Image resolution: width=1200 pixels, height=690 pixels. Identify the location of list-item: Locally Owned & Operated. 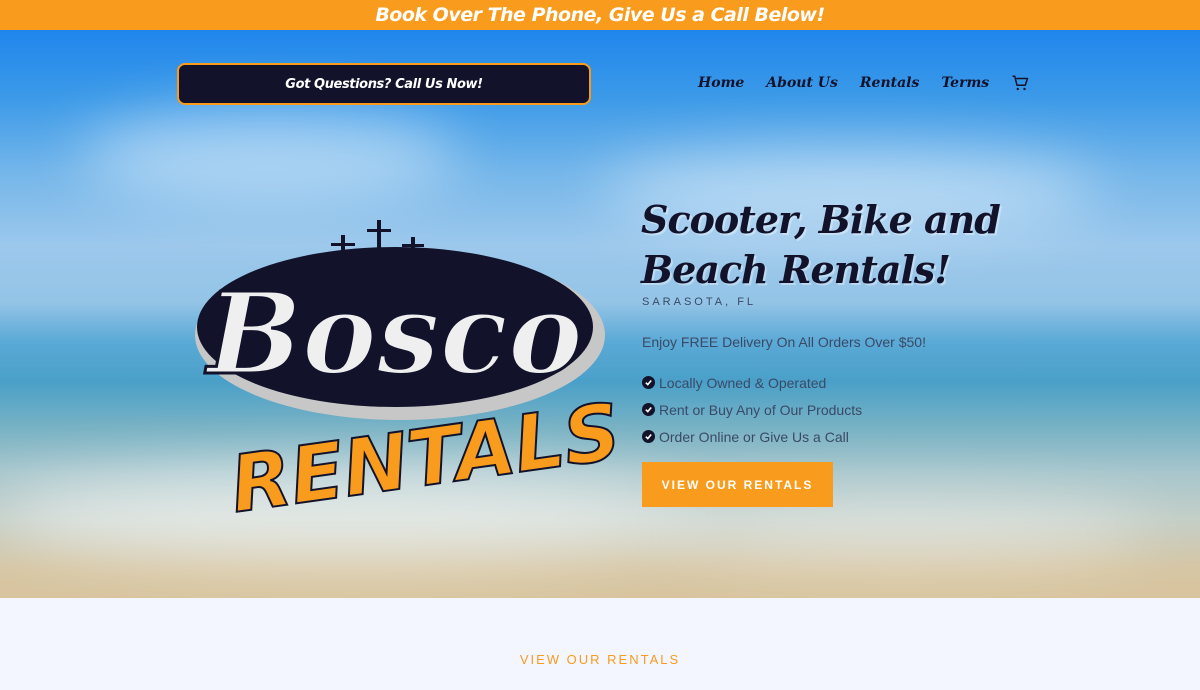
(752, 382).